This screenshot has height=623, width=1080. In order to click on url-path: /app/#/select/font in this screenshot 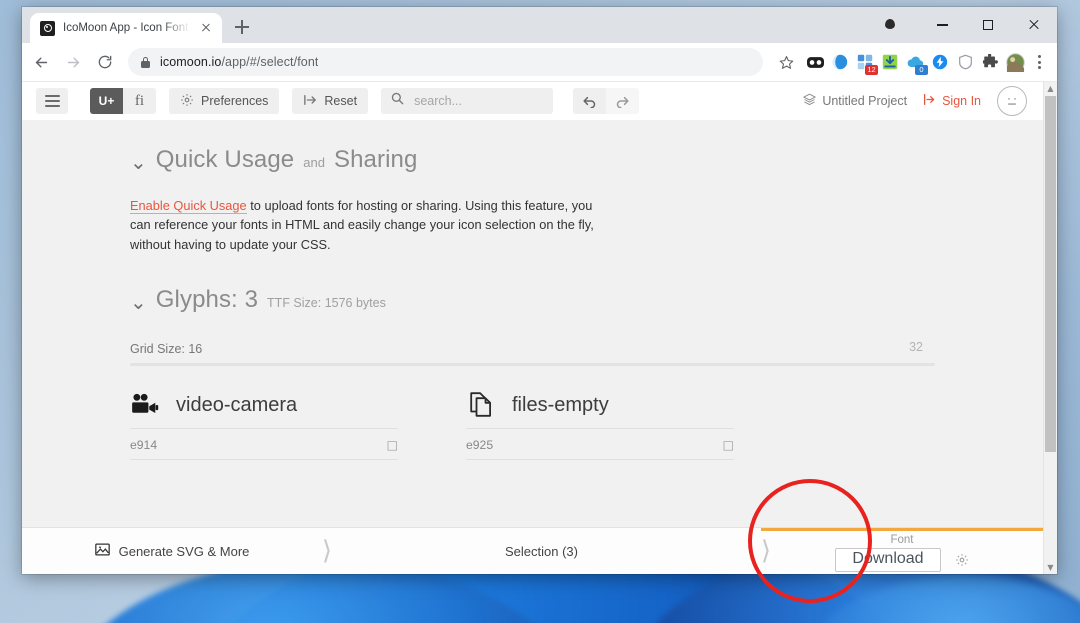, I will do `click(270, 62)`.